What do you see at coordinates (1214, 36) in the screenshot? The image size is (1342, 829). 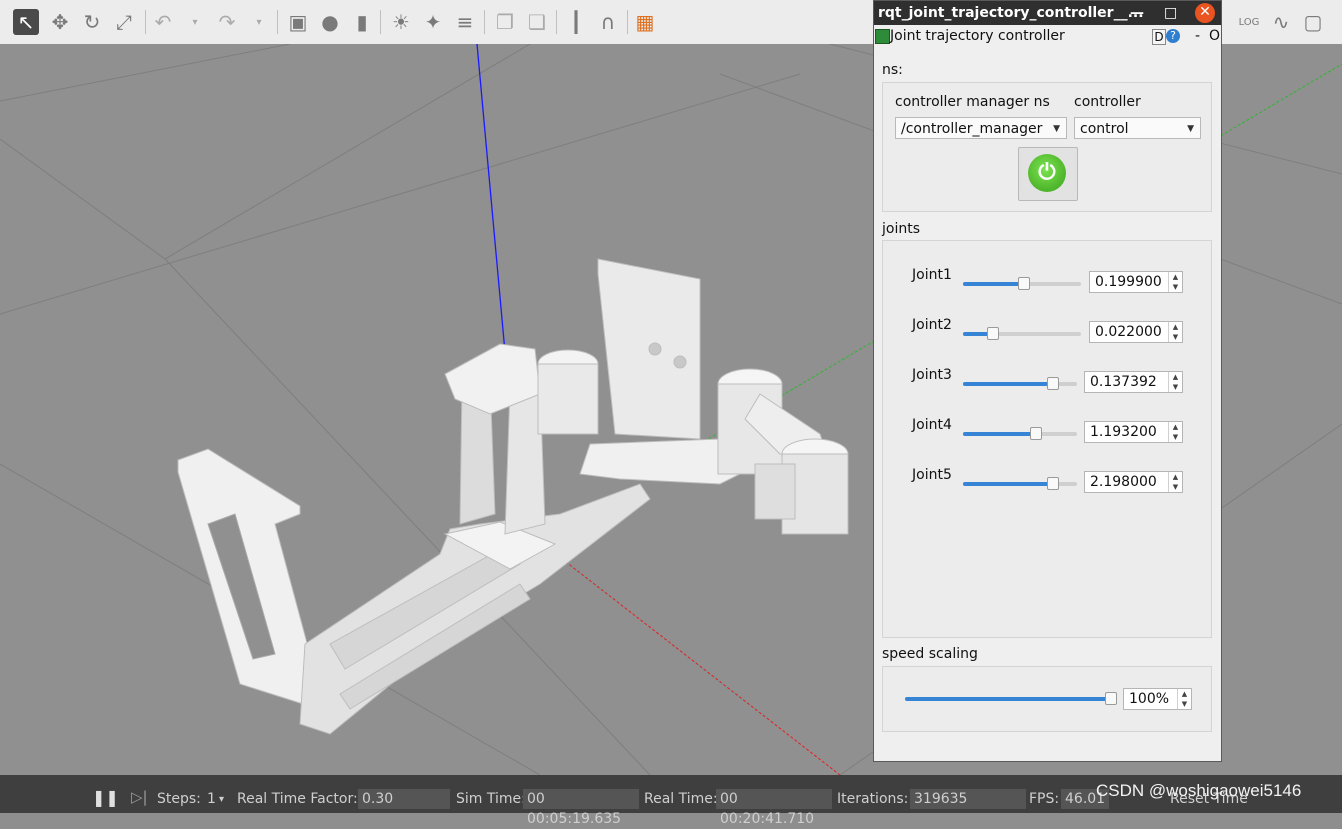 I see `close-plugin-button: O` at bounding box center [1214, 36].